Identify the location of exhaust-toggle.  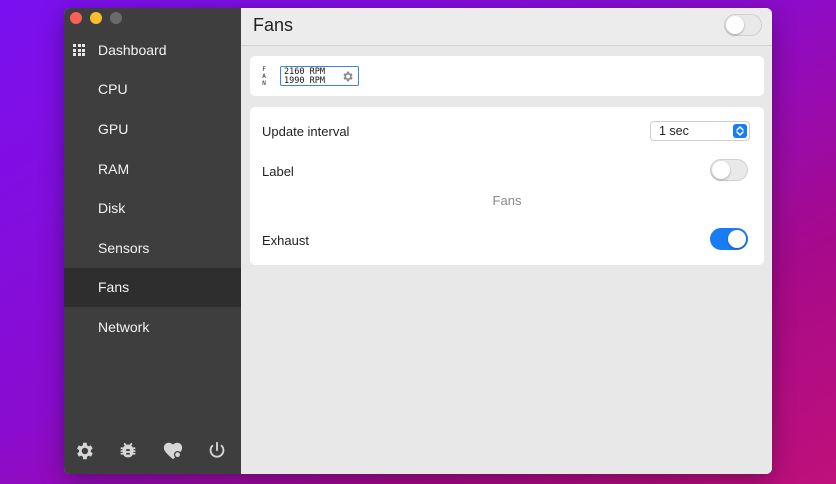
(729, 239).